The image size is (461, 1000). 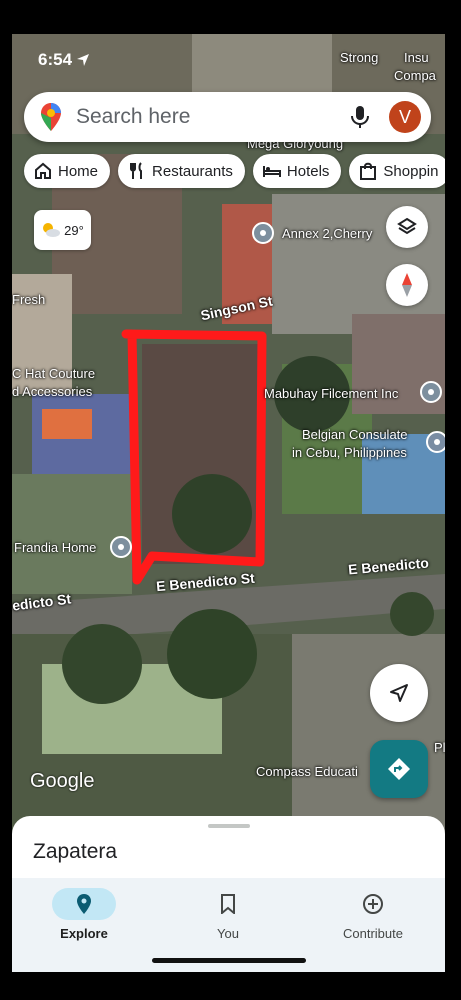 I want to click on plus-circle-icon, so click(x=373, y=904).